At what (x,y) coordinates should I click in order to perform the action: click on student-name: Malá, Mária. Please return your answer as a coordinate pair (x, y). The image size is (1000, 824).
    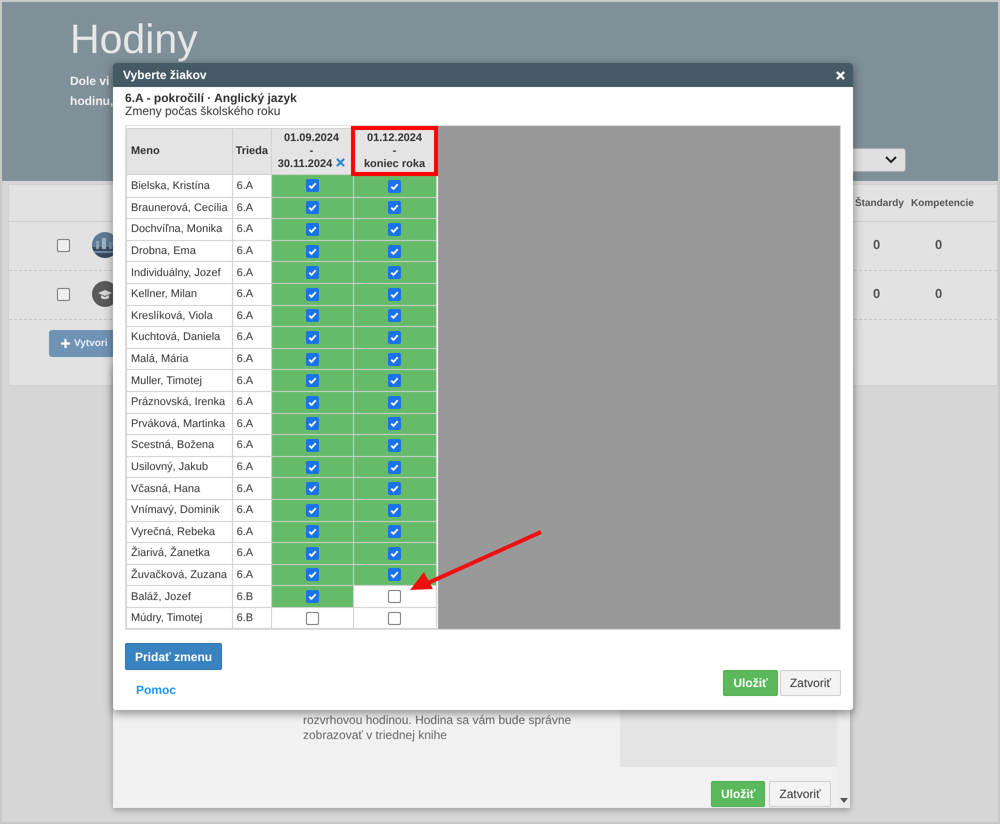
    Looking at the image, I should click on (179, 359).